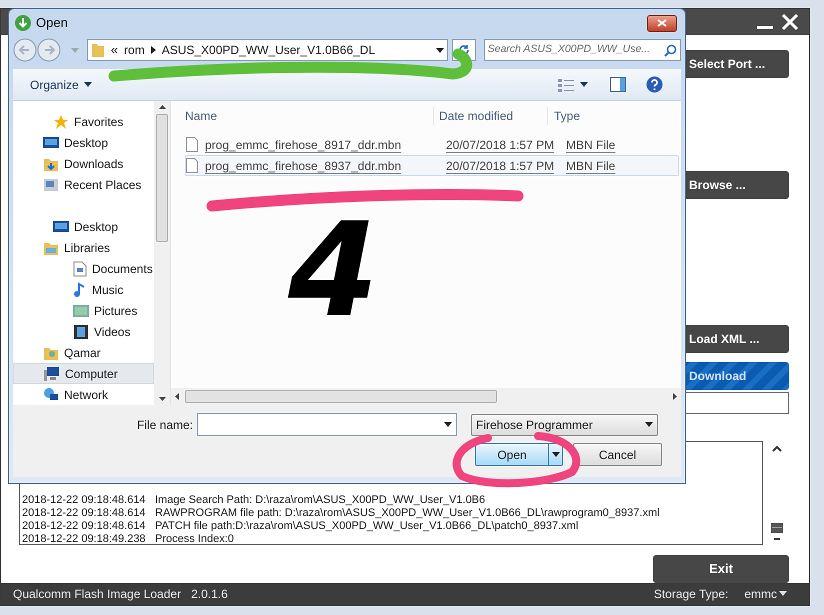  What do you see at coordinates (432, 144) in the screenshot?
I see `file-row: prog_emmc_firehose_8917_ddr.mbn 20/07/2018 1:57 PM MBN File` at bounding box center [432, 144].